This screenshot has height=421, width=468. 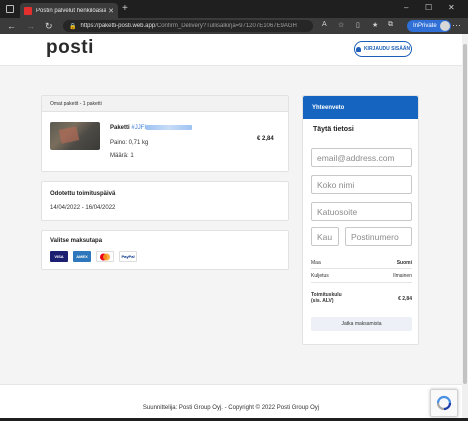 What do you see at coordinates (122, 156) in the screenshot?
I see `package-quantity: Määrä: 1` at bounding box center [122, 156].